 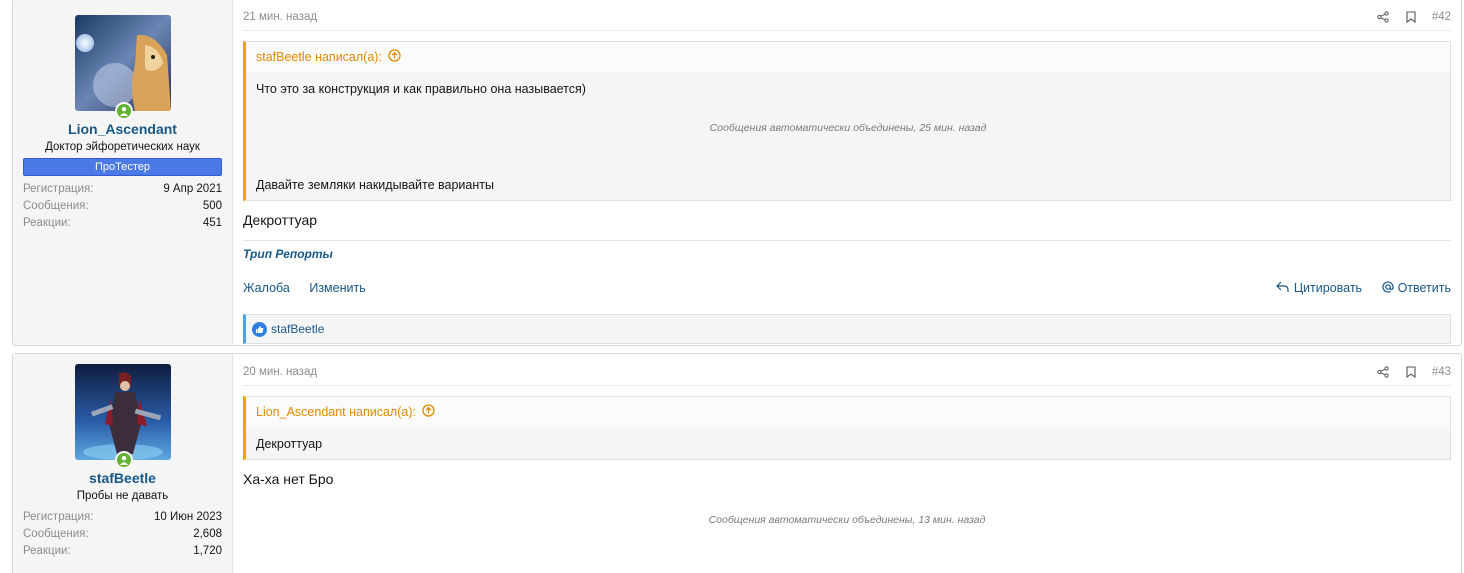 I want to click on attribution-actions: #43, so click(x=1413, y=372).